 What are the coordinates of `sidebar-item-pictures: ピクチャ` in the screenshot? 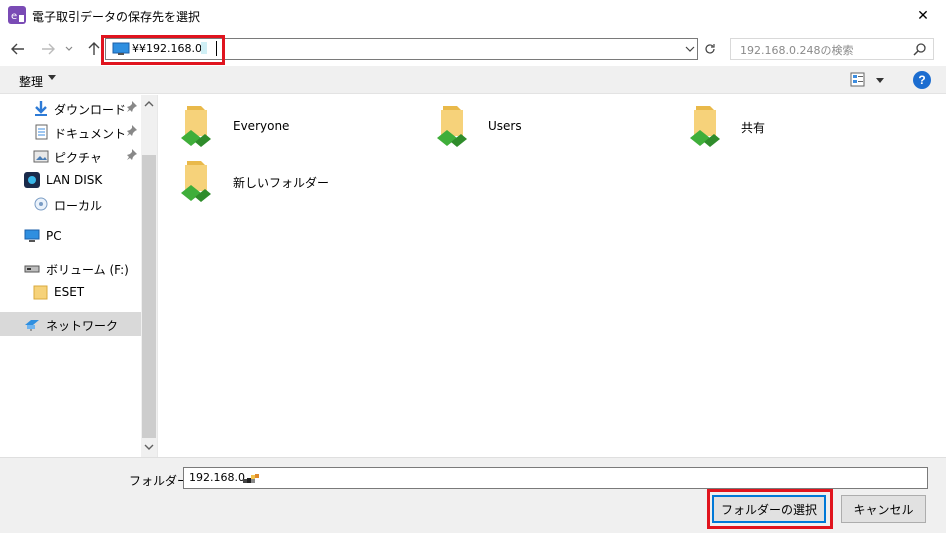 It's located at (70, 156).